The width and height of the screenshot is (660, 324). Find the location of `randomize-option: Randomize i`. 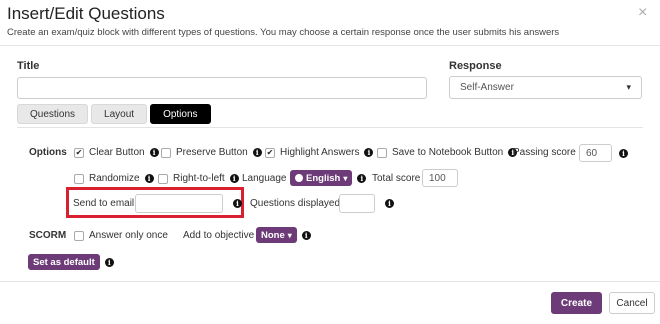

randomize-option: Randomize i is located at coordinates (114, 178).